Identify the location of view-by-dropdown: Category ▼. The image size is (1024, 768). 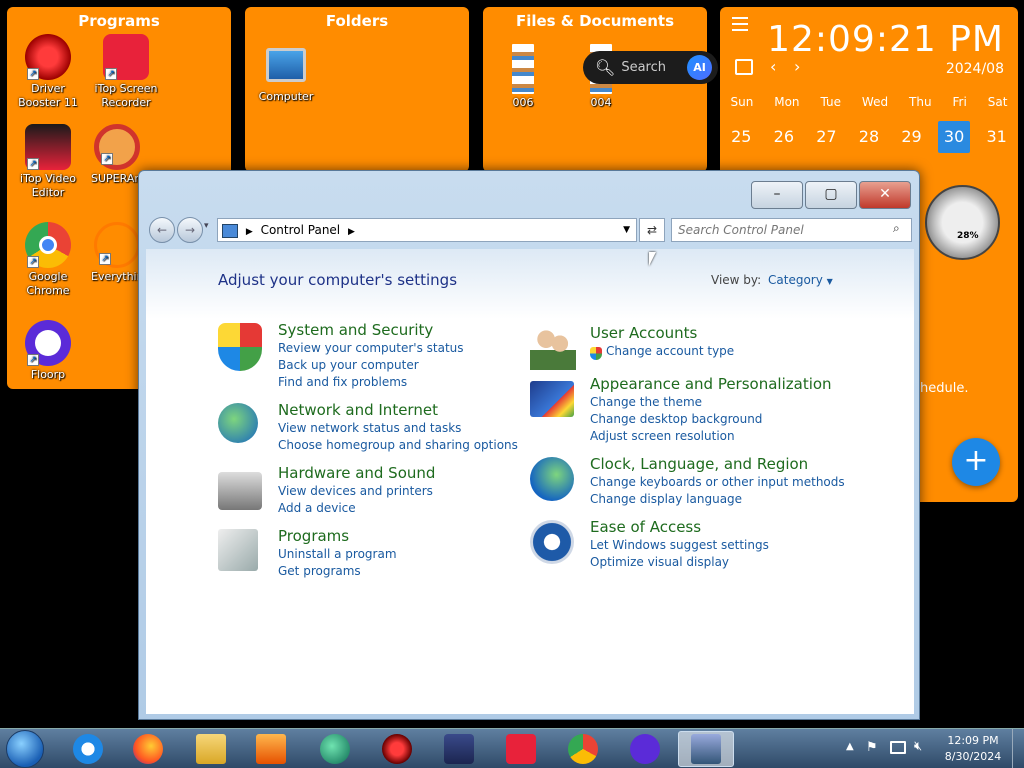
(800, 280).